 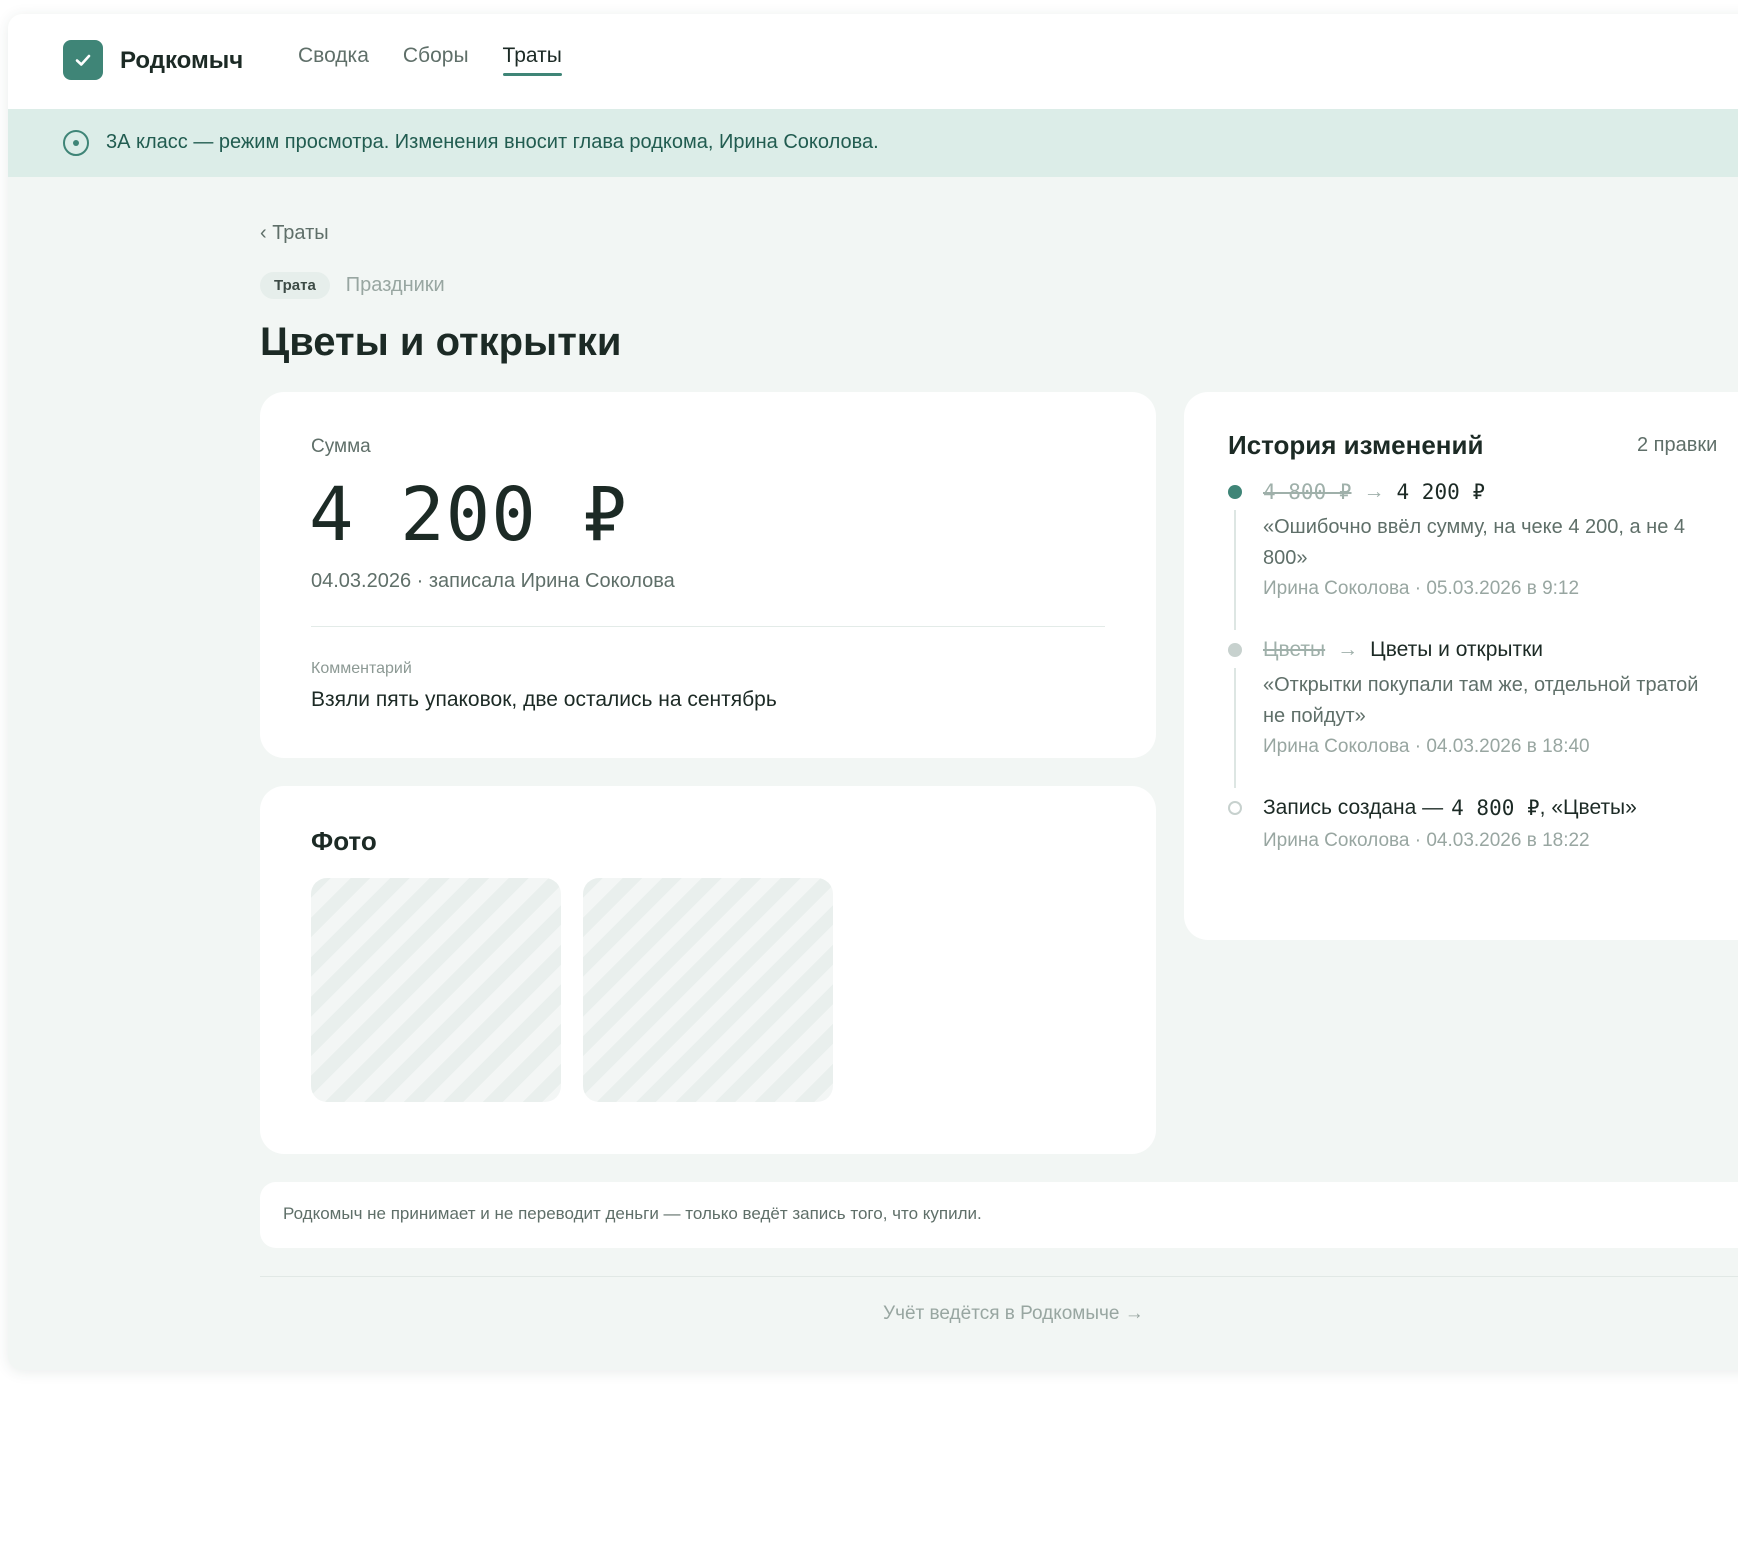 I want to click on main-nav: Сводка Сборы Траты, so click(x=430, y=60).